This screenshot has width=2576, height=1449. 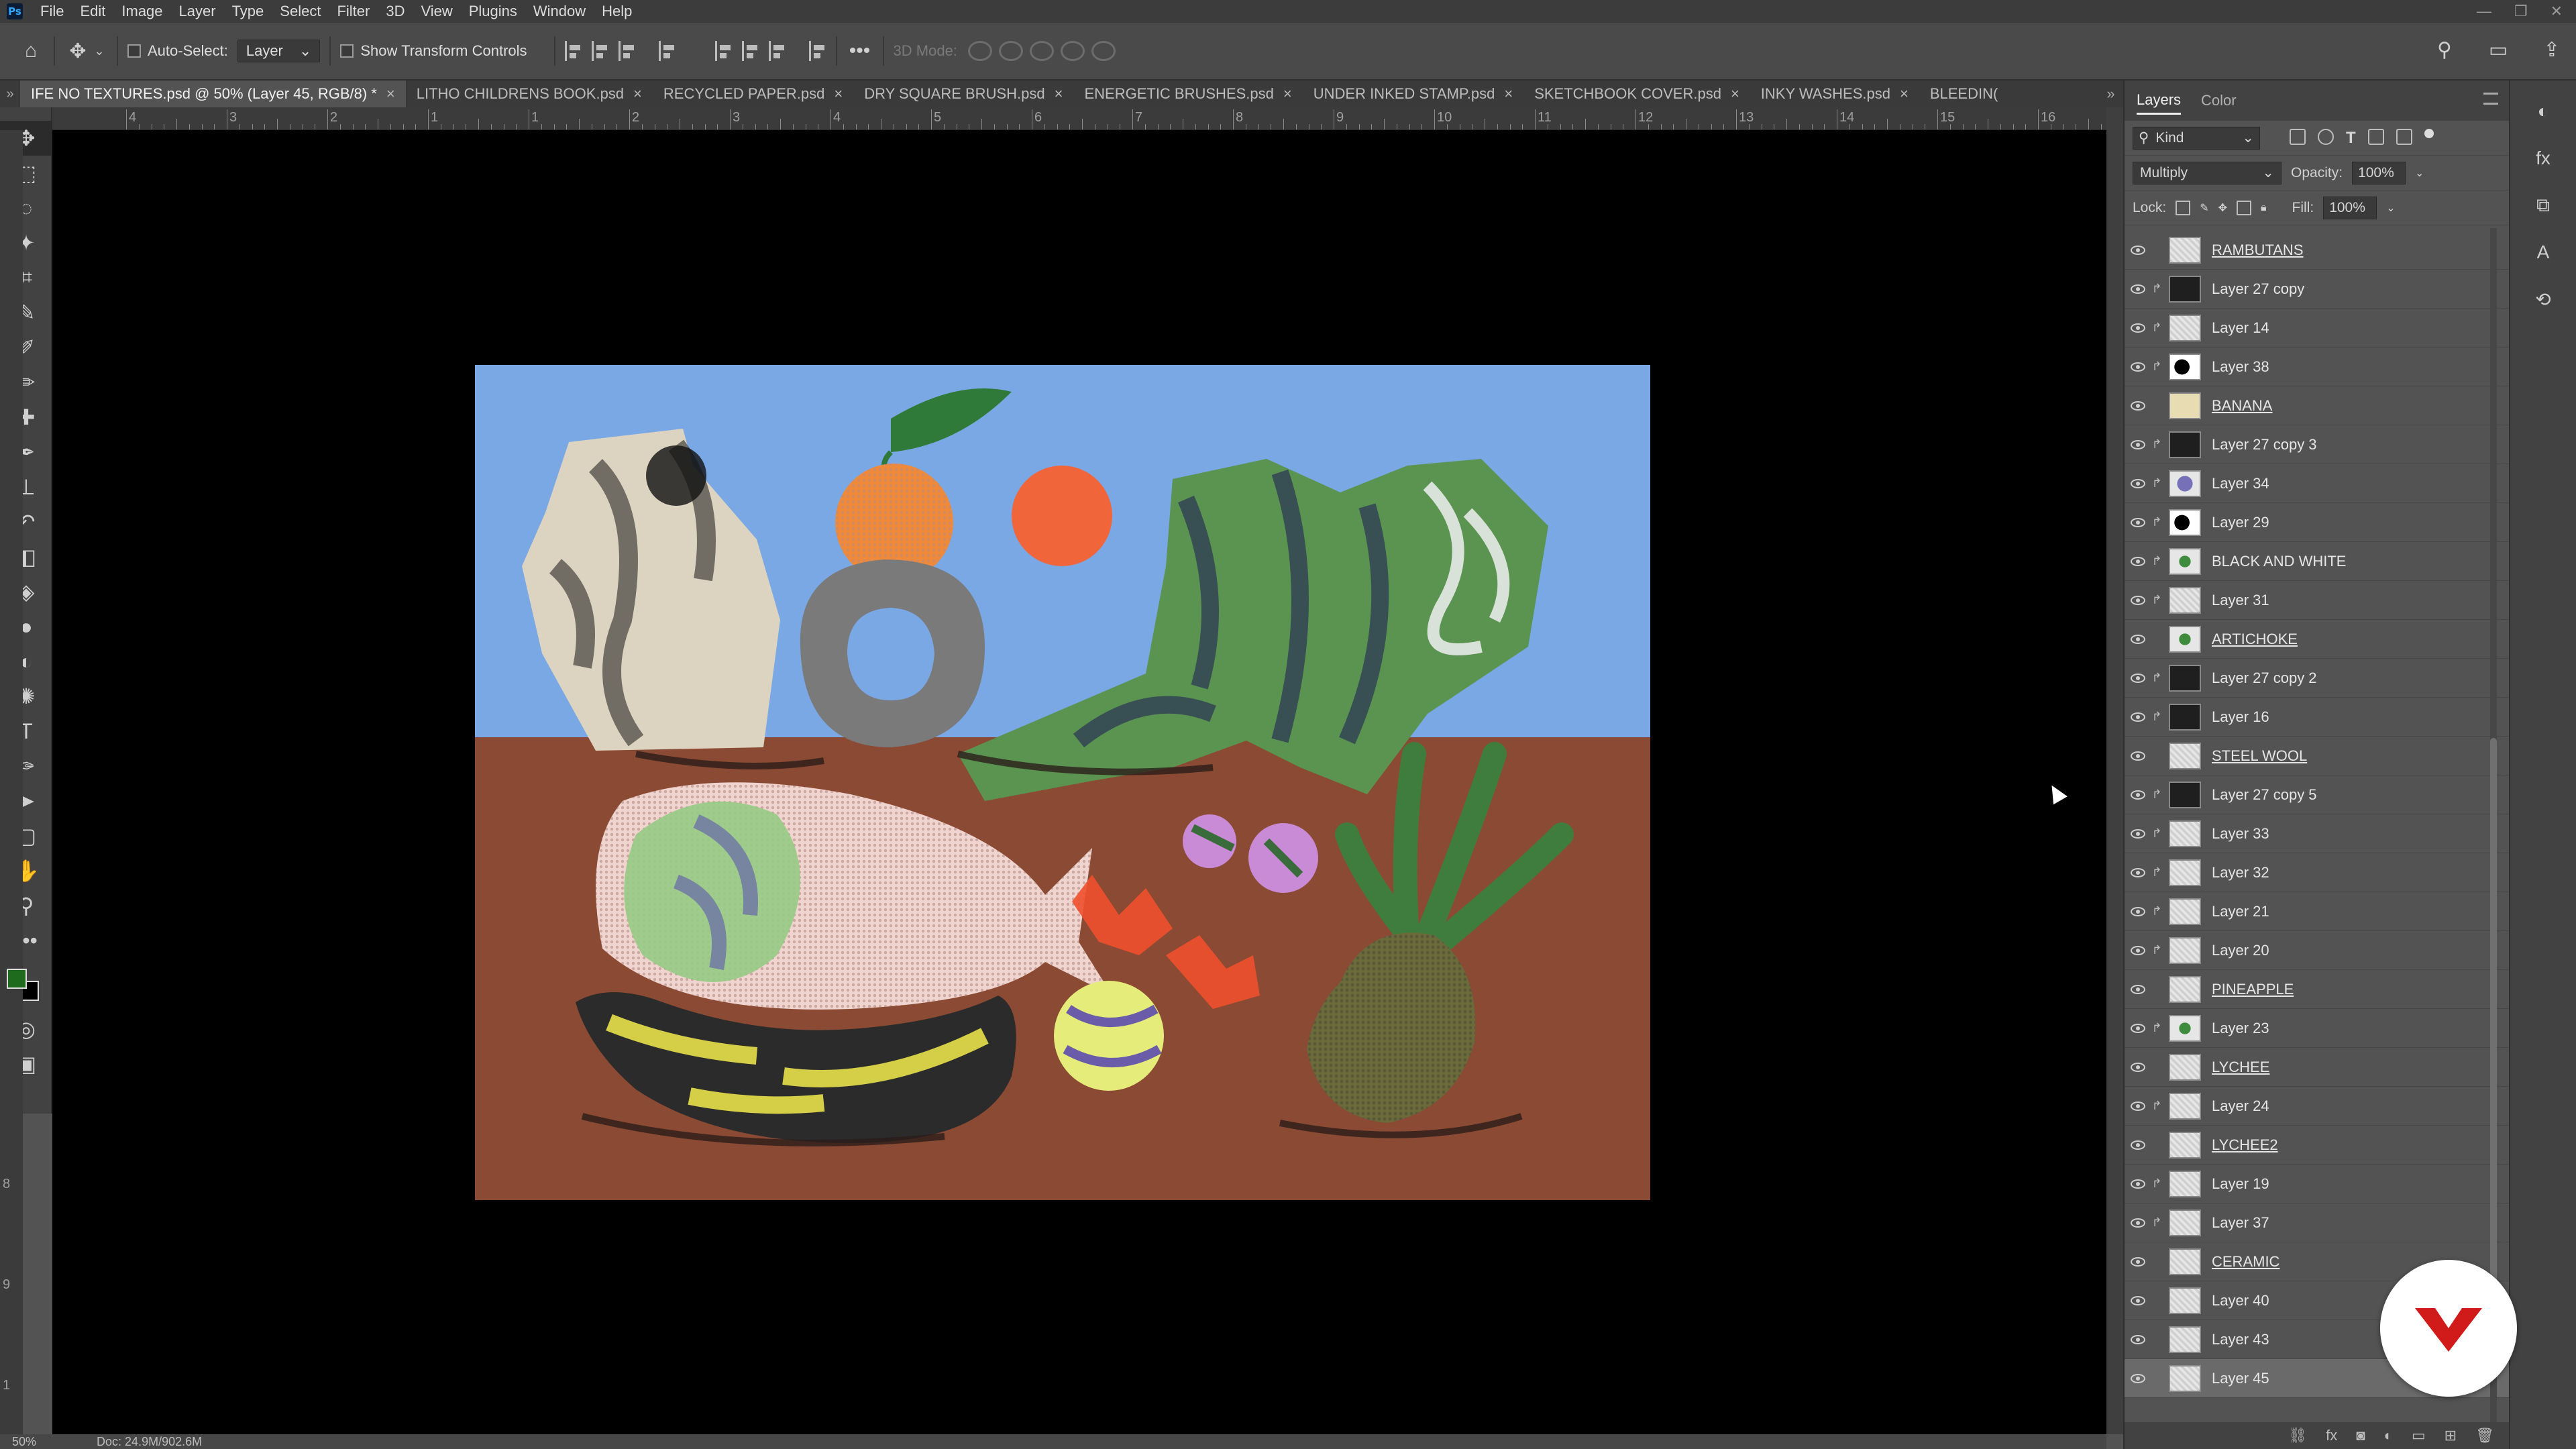 I want to click on layer-row: ↱ Layer 38, so click(x=2317, y=366).